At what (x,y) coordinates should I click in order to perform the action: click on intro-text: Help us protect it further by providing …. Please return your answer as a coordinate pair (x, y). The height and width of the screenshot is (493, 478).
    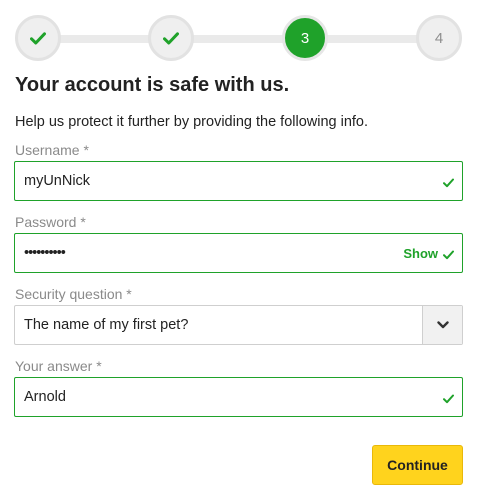
    Looking at the image, I should click on (192, 122).